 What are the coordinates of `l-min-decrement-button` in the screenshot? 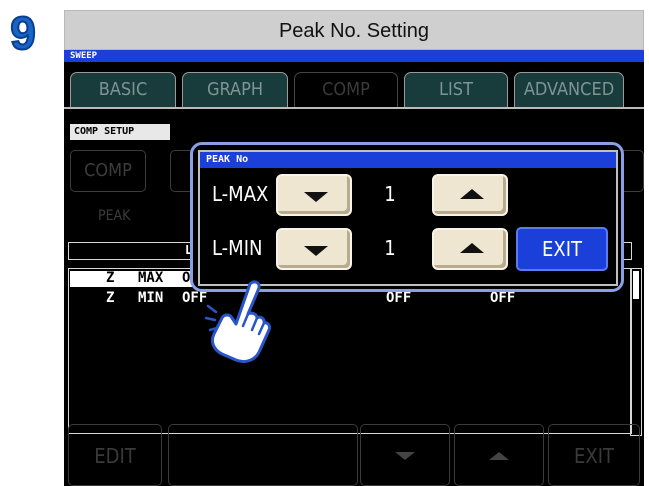 It's located at (314, 249).